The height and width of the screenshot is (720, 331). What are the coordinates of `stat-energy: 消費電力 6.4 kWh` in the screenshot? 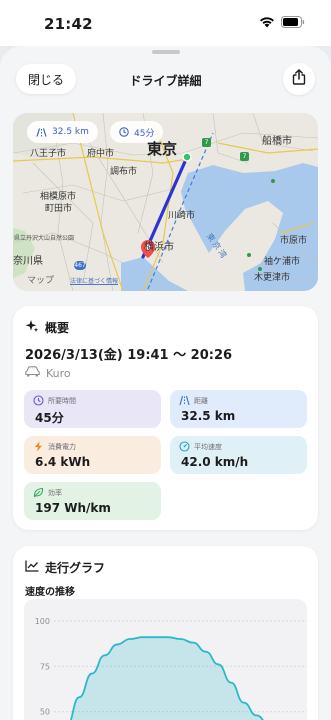 It's located at (92, 455).